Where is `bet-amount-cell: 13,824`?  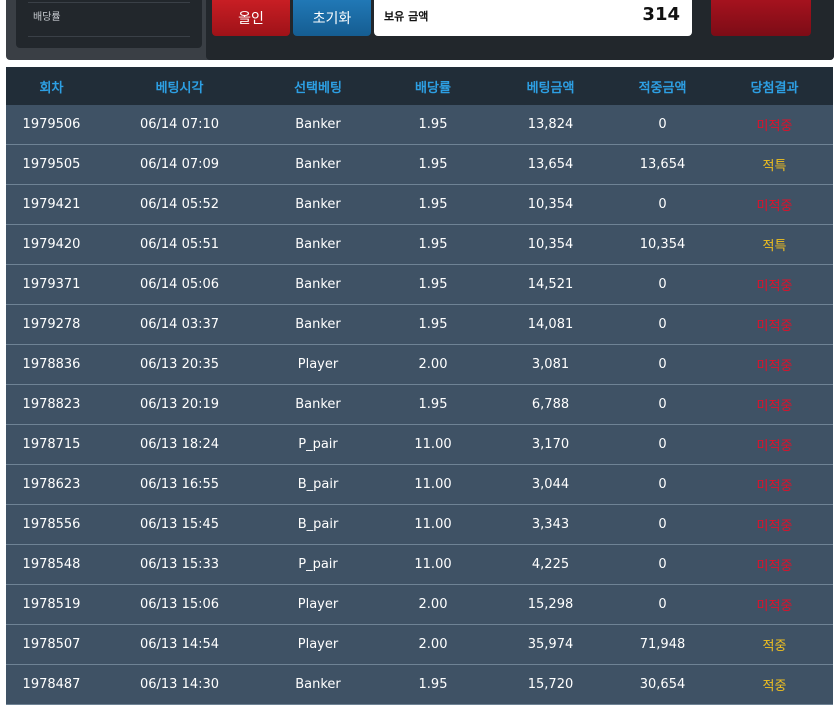
bet-amount-cell: 13,824 is located at coordinates (550, 124).